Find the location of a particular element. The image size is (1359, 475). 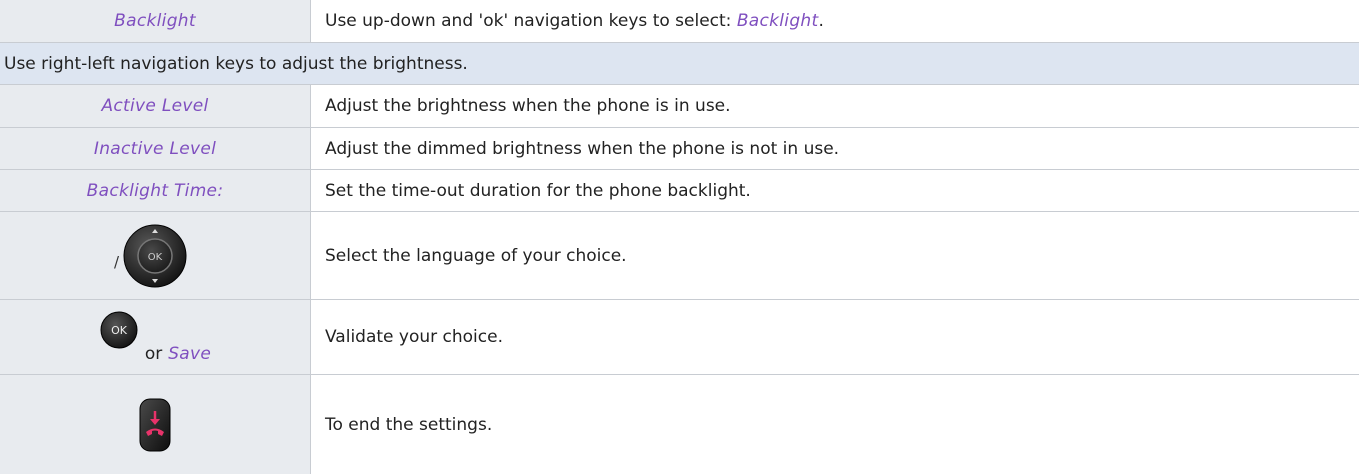

end-call-key-icon is located at coordinates (155, 424).